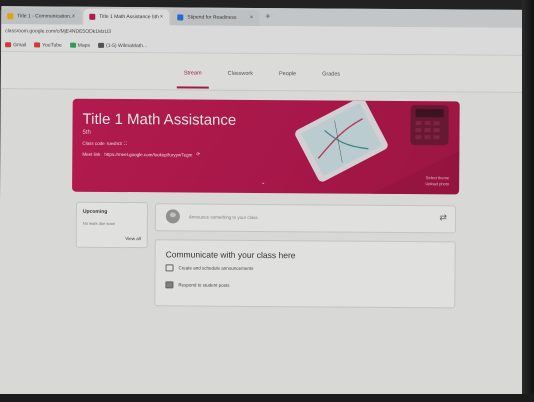 Image resolution: width=534 pixels, height=402 pixels. I want to click on upload-photo-link: Upload photo, so click(437, 184).